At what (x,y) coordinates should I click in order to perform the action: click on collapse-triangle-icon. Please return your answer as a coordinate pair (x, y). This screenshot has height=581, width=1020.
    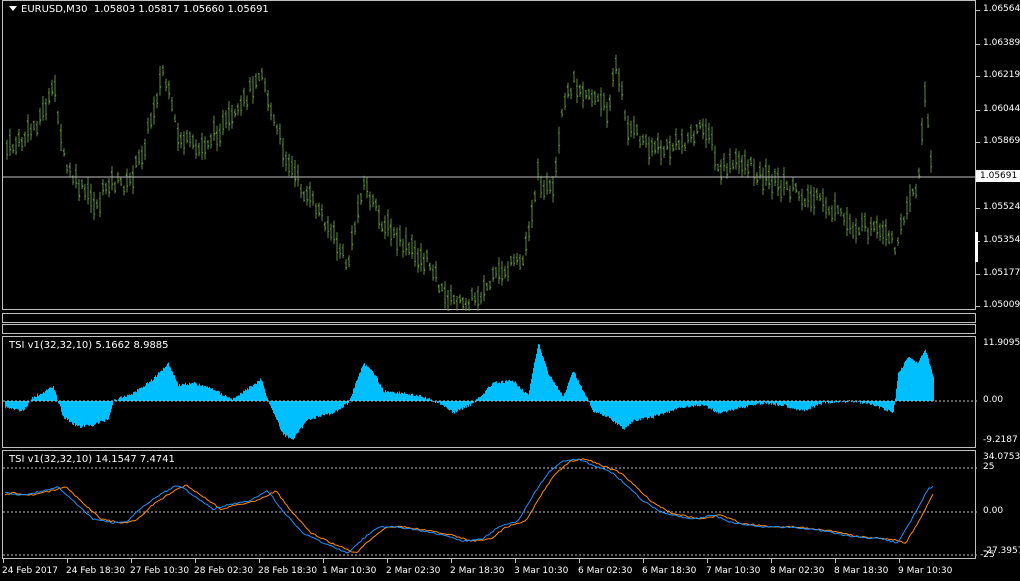
    Looking at the image, I should click on (13, 8).